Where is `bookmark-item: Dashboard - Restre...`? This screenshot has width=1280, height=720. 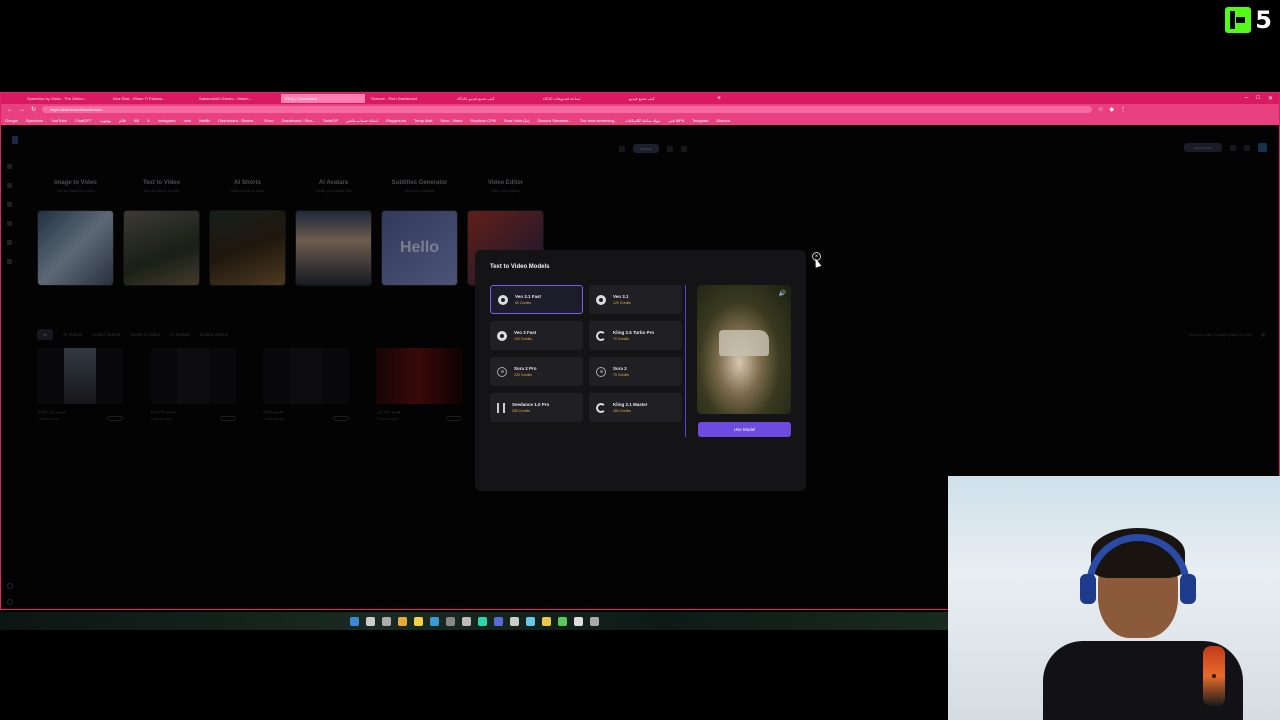
bookmark-item: Dashboard - Restre... is located at coordinates (237, 120).